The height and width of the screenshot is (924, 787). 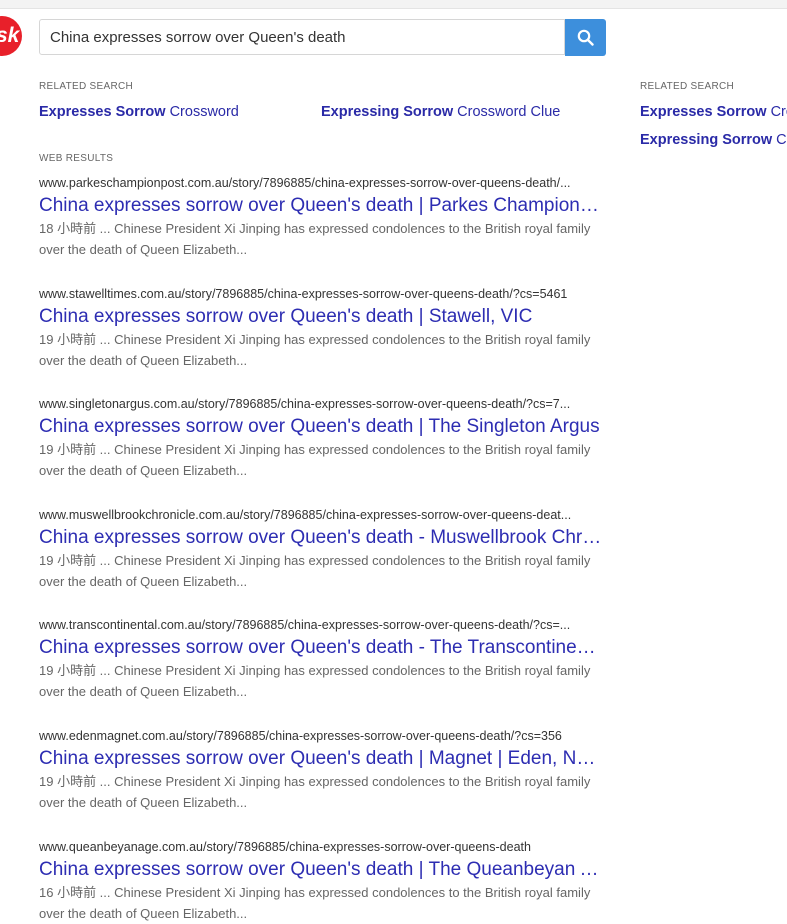 I want to click on sidebar-related-search-label: RELATED SEARCH, so click(x=687, y=86).